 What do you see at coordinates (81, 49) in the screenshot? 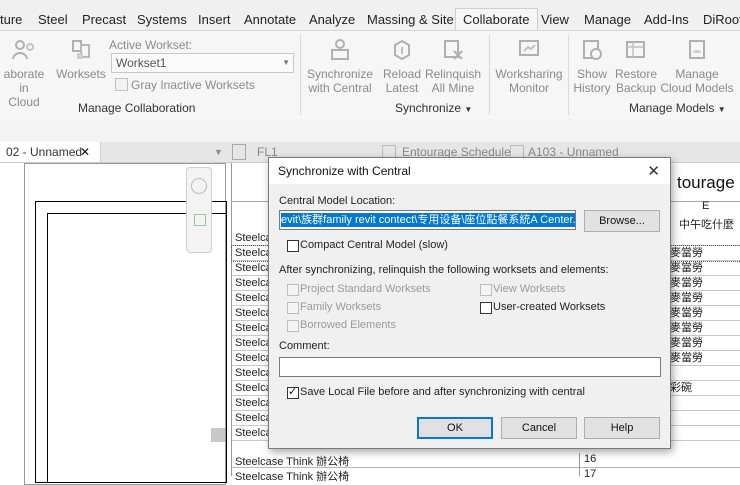
I see `worksets-icon` at bounding box center [81, 49].